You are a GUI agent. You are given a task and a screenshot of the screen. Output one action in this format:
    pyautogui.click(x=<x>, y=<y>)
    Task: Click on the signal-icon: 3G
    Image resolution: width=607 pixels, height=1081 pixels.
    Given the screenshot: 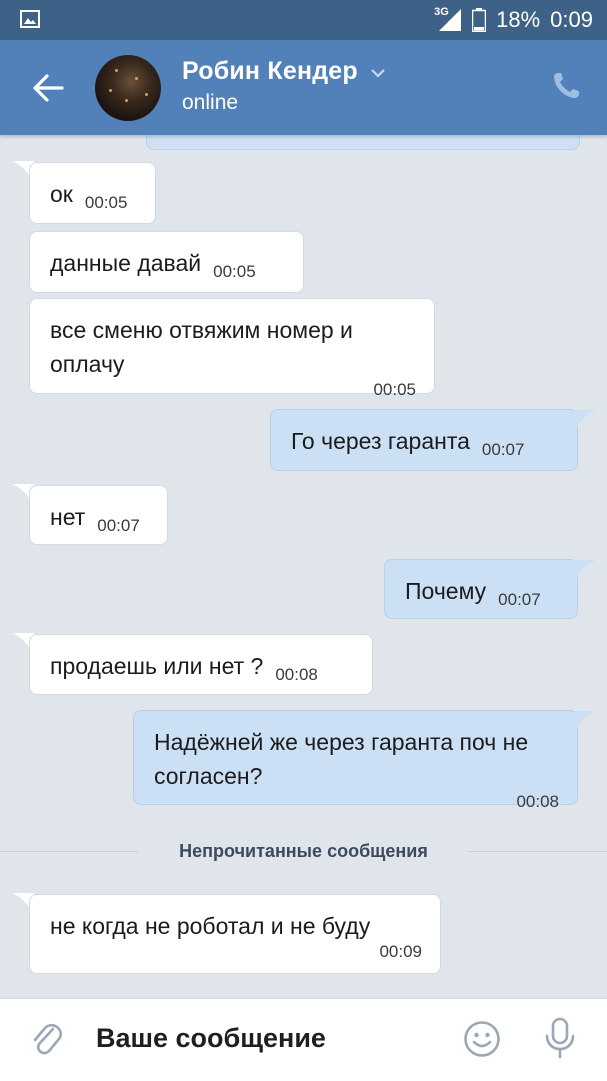 What is the action you would take?
    pyautogui.click(x=448, y=19)
    